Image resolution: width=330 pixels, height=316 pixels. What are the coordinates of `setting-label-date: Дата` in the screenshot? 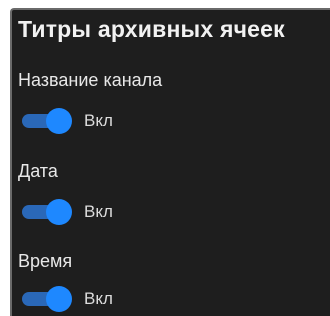 It's located at (38, 171).